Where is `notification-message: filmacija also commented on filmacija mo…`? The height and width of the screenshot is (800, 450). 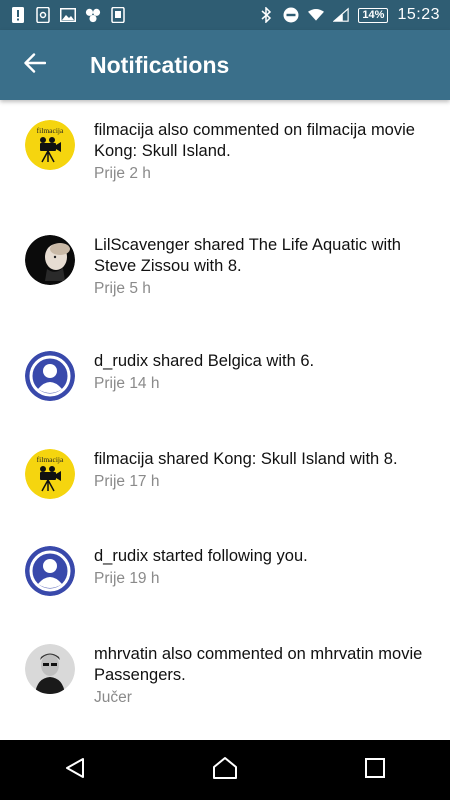
notification-message: filmacija also commented on filmacija mo… is located at coordinates (254, 140).